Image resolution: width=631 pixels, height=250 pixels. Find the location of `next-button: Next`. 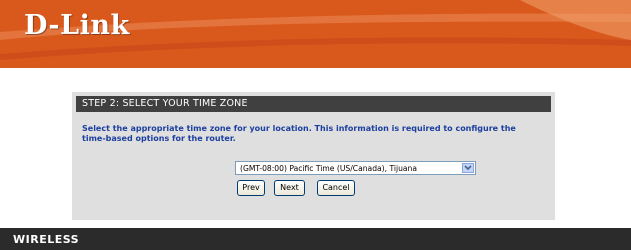

next-button: Next is located at coordinates (289, 188).